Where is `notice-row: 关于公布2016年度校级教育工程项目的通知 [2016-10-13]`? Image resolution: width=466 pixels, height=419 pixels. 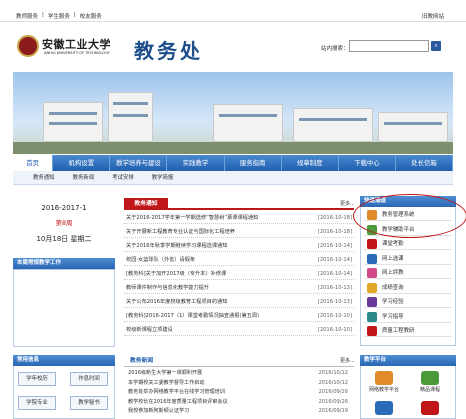
notice-row: 关于公布2016年度校级教育工程项目的通知 [2016-10-13] is located at coordinates (239, 302).